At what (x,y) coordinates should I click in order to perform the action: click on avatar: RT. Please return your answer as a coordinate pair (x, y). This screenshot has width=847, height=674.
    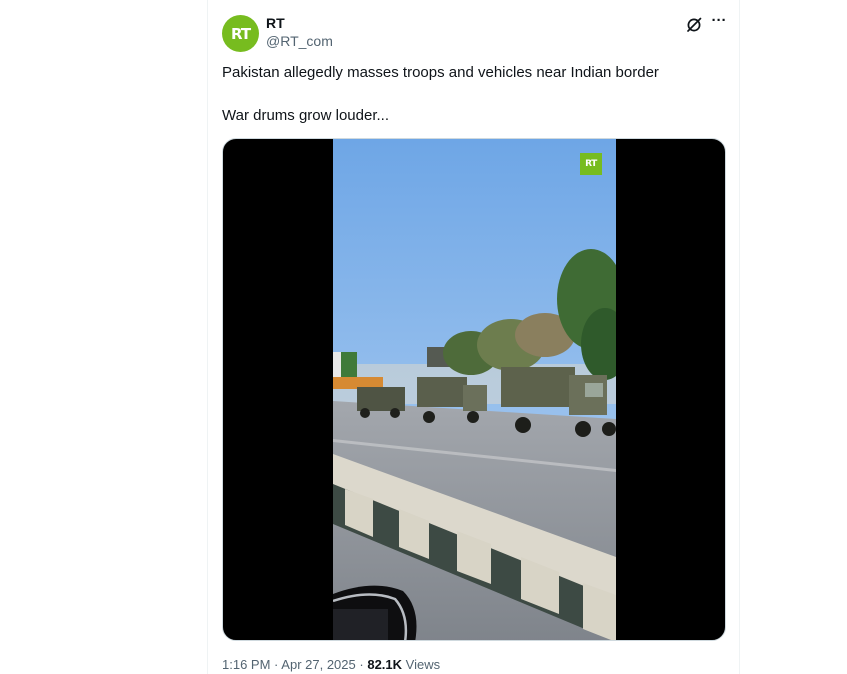
    Looking at the image, I should click on (240, 33).